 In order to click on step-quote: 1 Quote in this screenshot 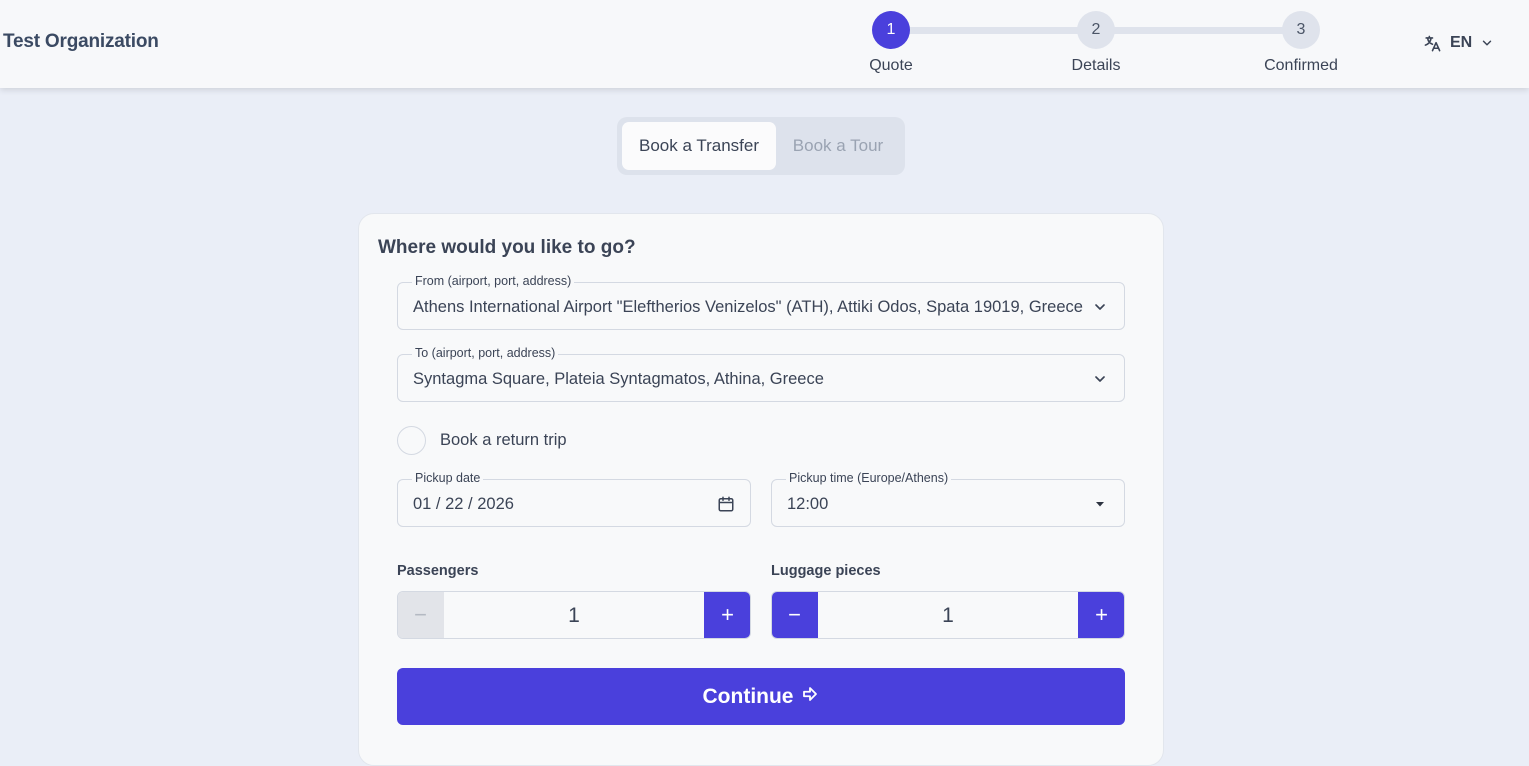, I will do `click(891, 43)`.